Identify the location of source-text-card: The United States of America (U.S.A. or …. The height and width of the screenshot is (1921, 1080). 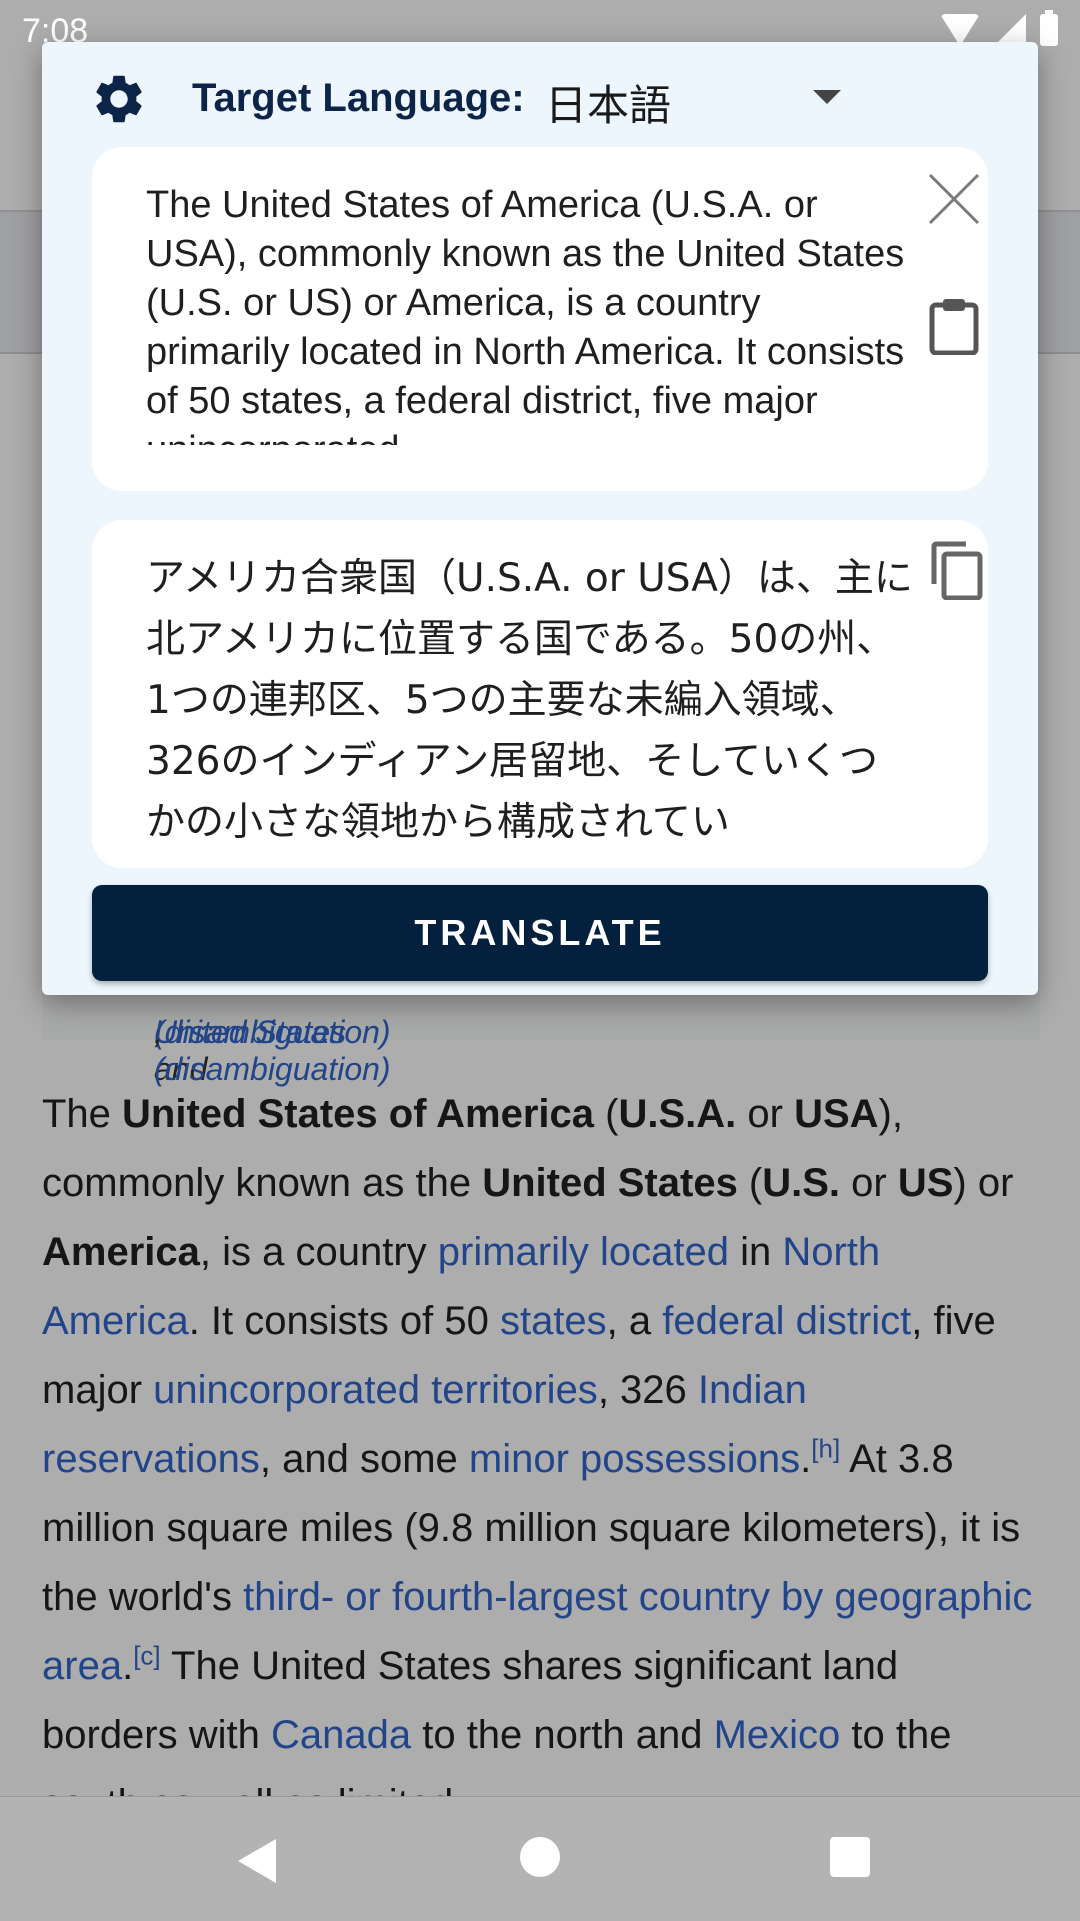
(540, 319).